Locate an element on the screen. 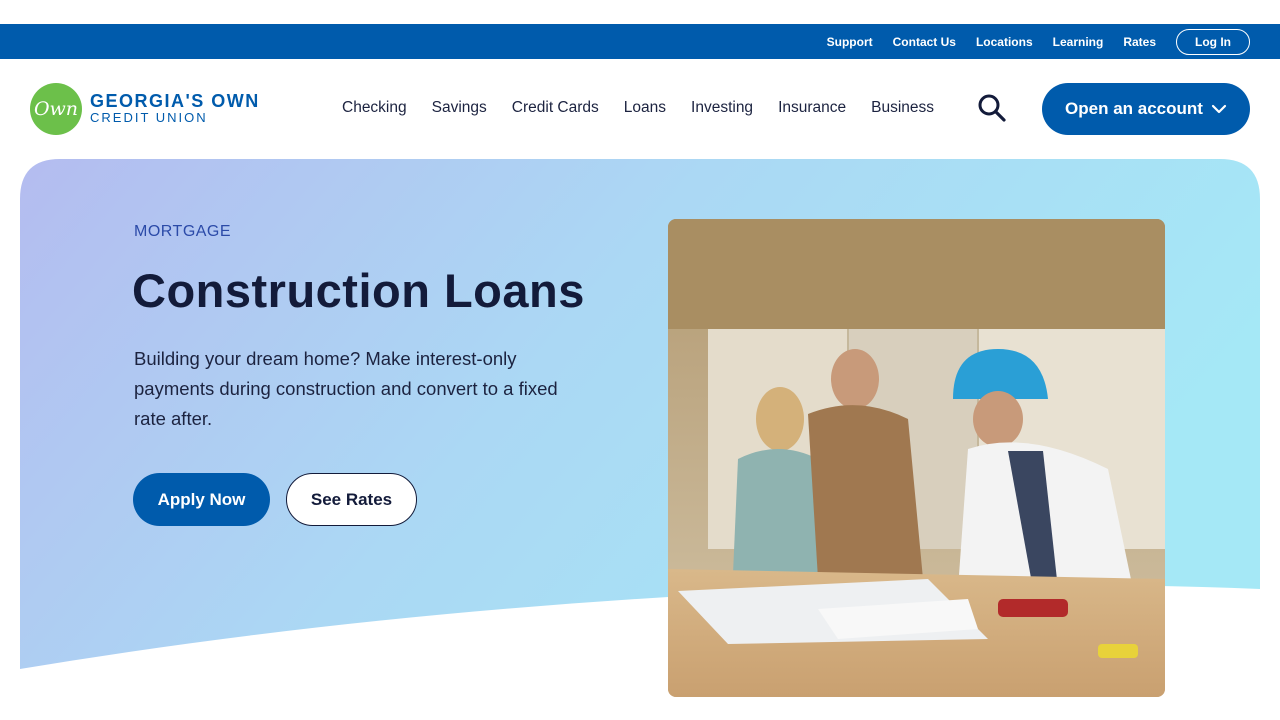 Image resolution: width=1280 pixels, height=720 pixels. apply-now-button: Apply Now is located at coordinates (201, 499).